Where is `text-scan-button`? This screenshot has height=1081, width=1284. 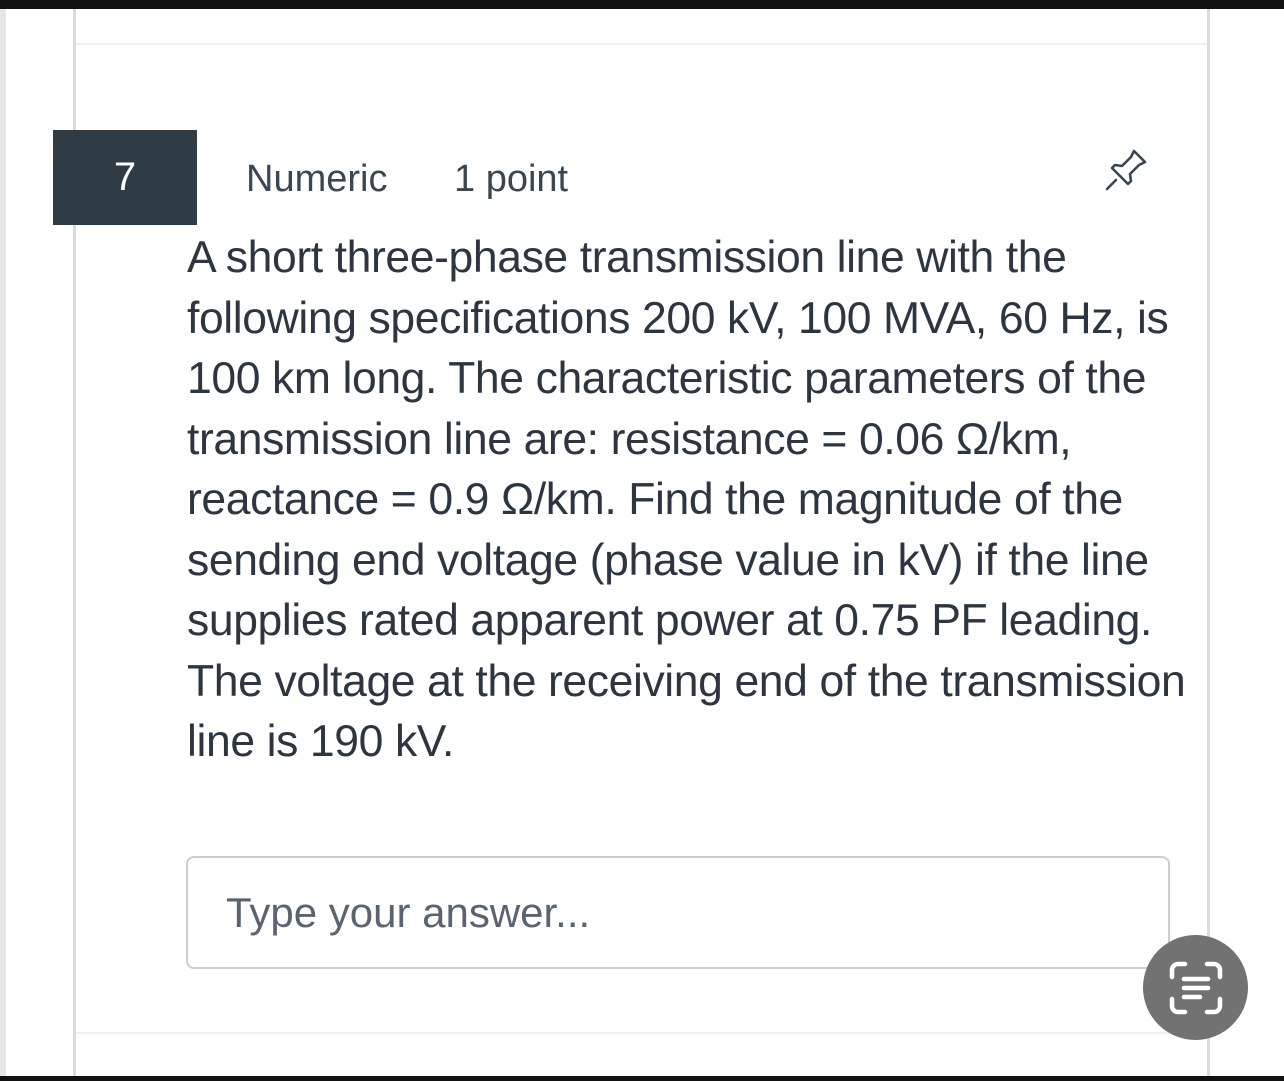 text-scan-button is located at coordinates (1195, 987).